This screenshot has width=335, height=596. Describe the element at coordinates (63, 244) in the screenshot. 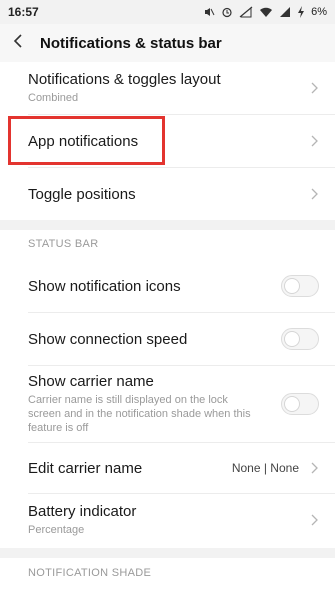

I see `section-header-status-bar: STATUS BAR` at that location.